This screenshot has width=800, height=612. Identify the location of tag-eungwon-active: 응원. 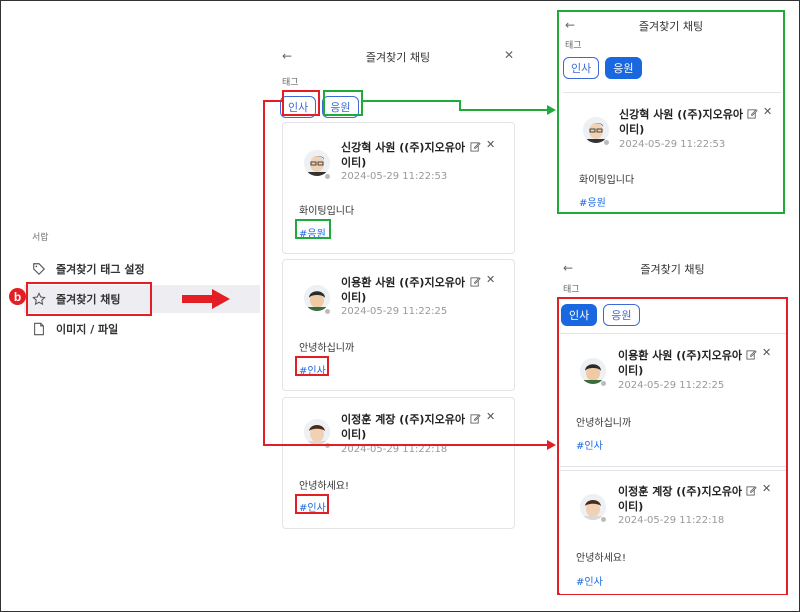
(623, 68).